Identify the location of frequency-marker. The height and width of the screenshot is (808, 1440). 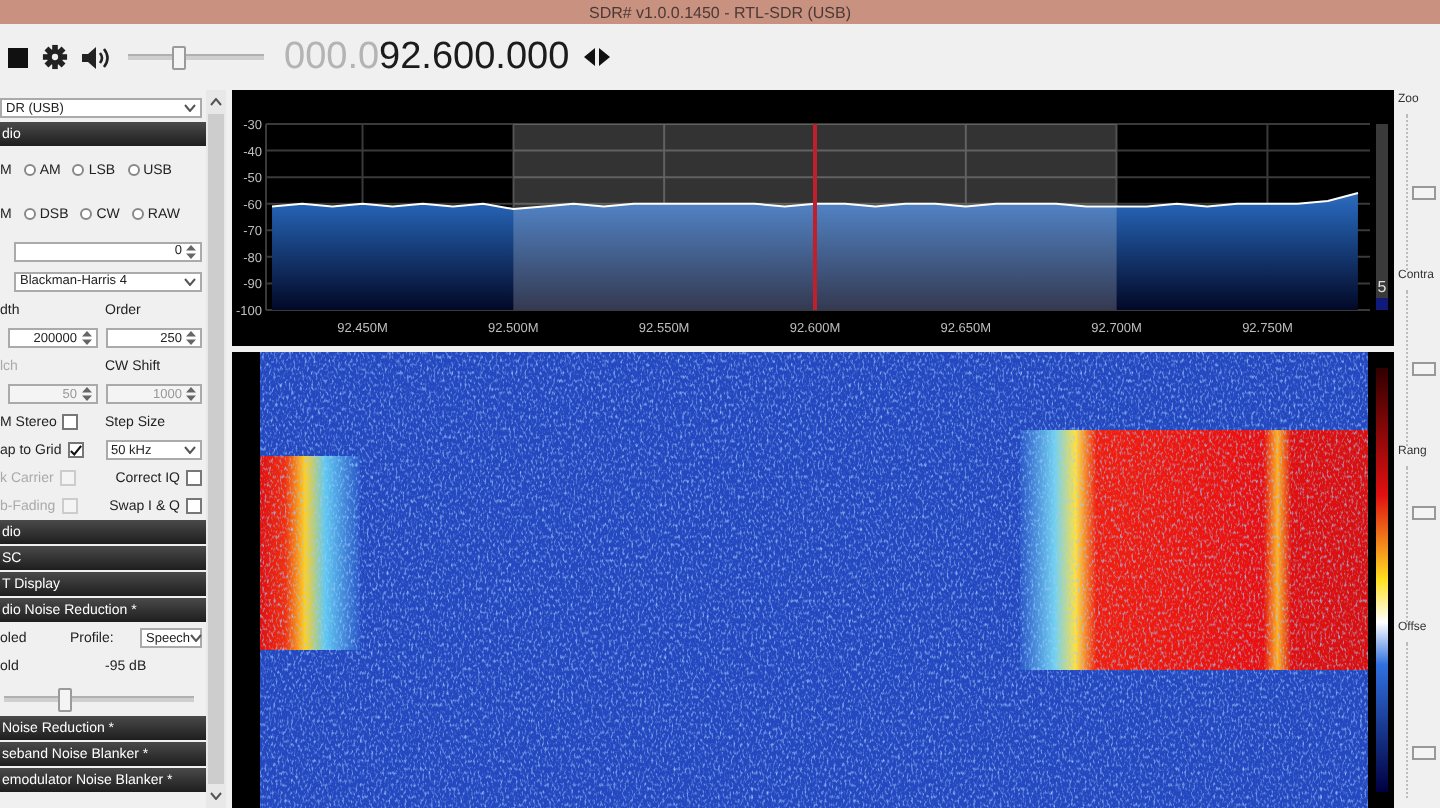
(815, 217).